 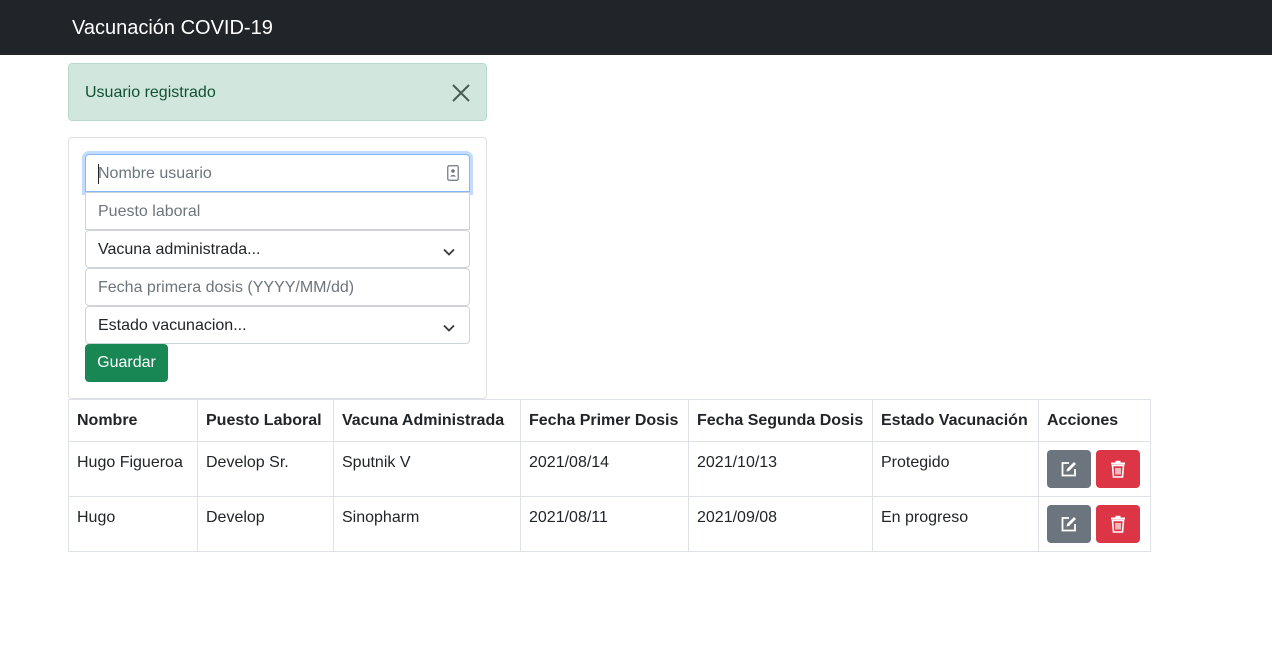 What do you see at coordinates (150, 92) in the screenshot?
I see `alert-message: Usuario registrado` at bounding box center [150, 92].